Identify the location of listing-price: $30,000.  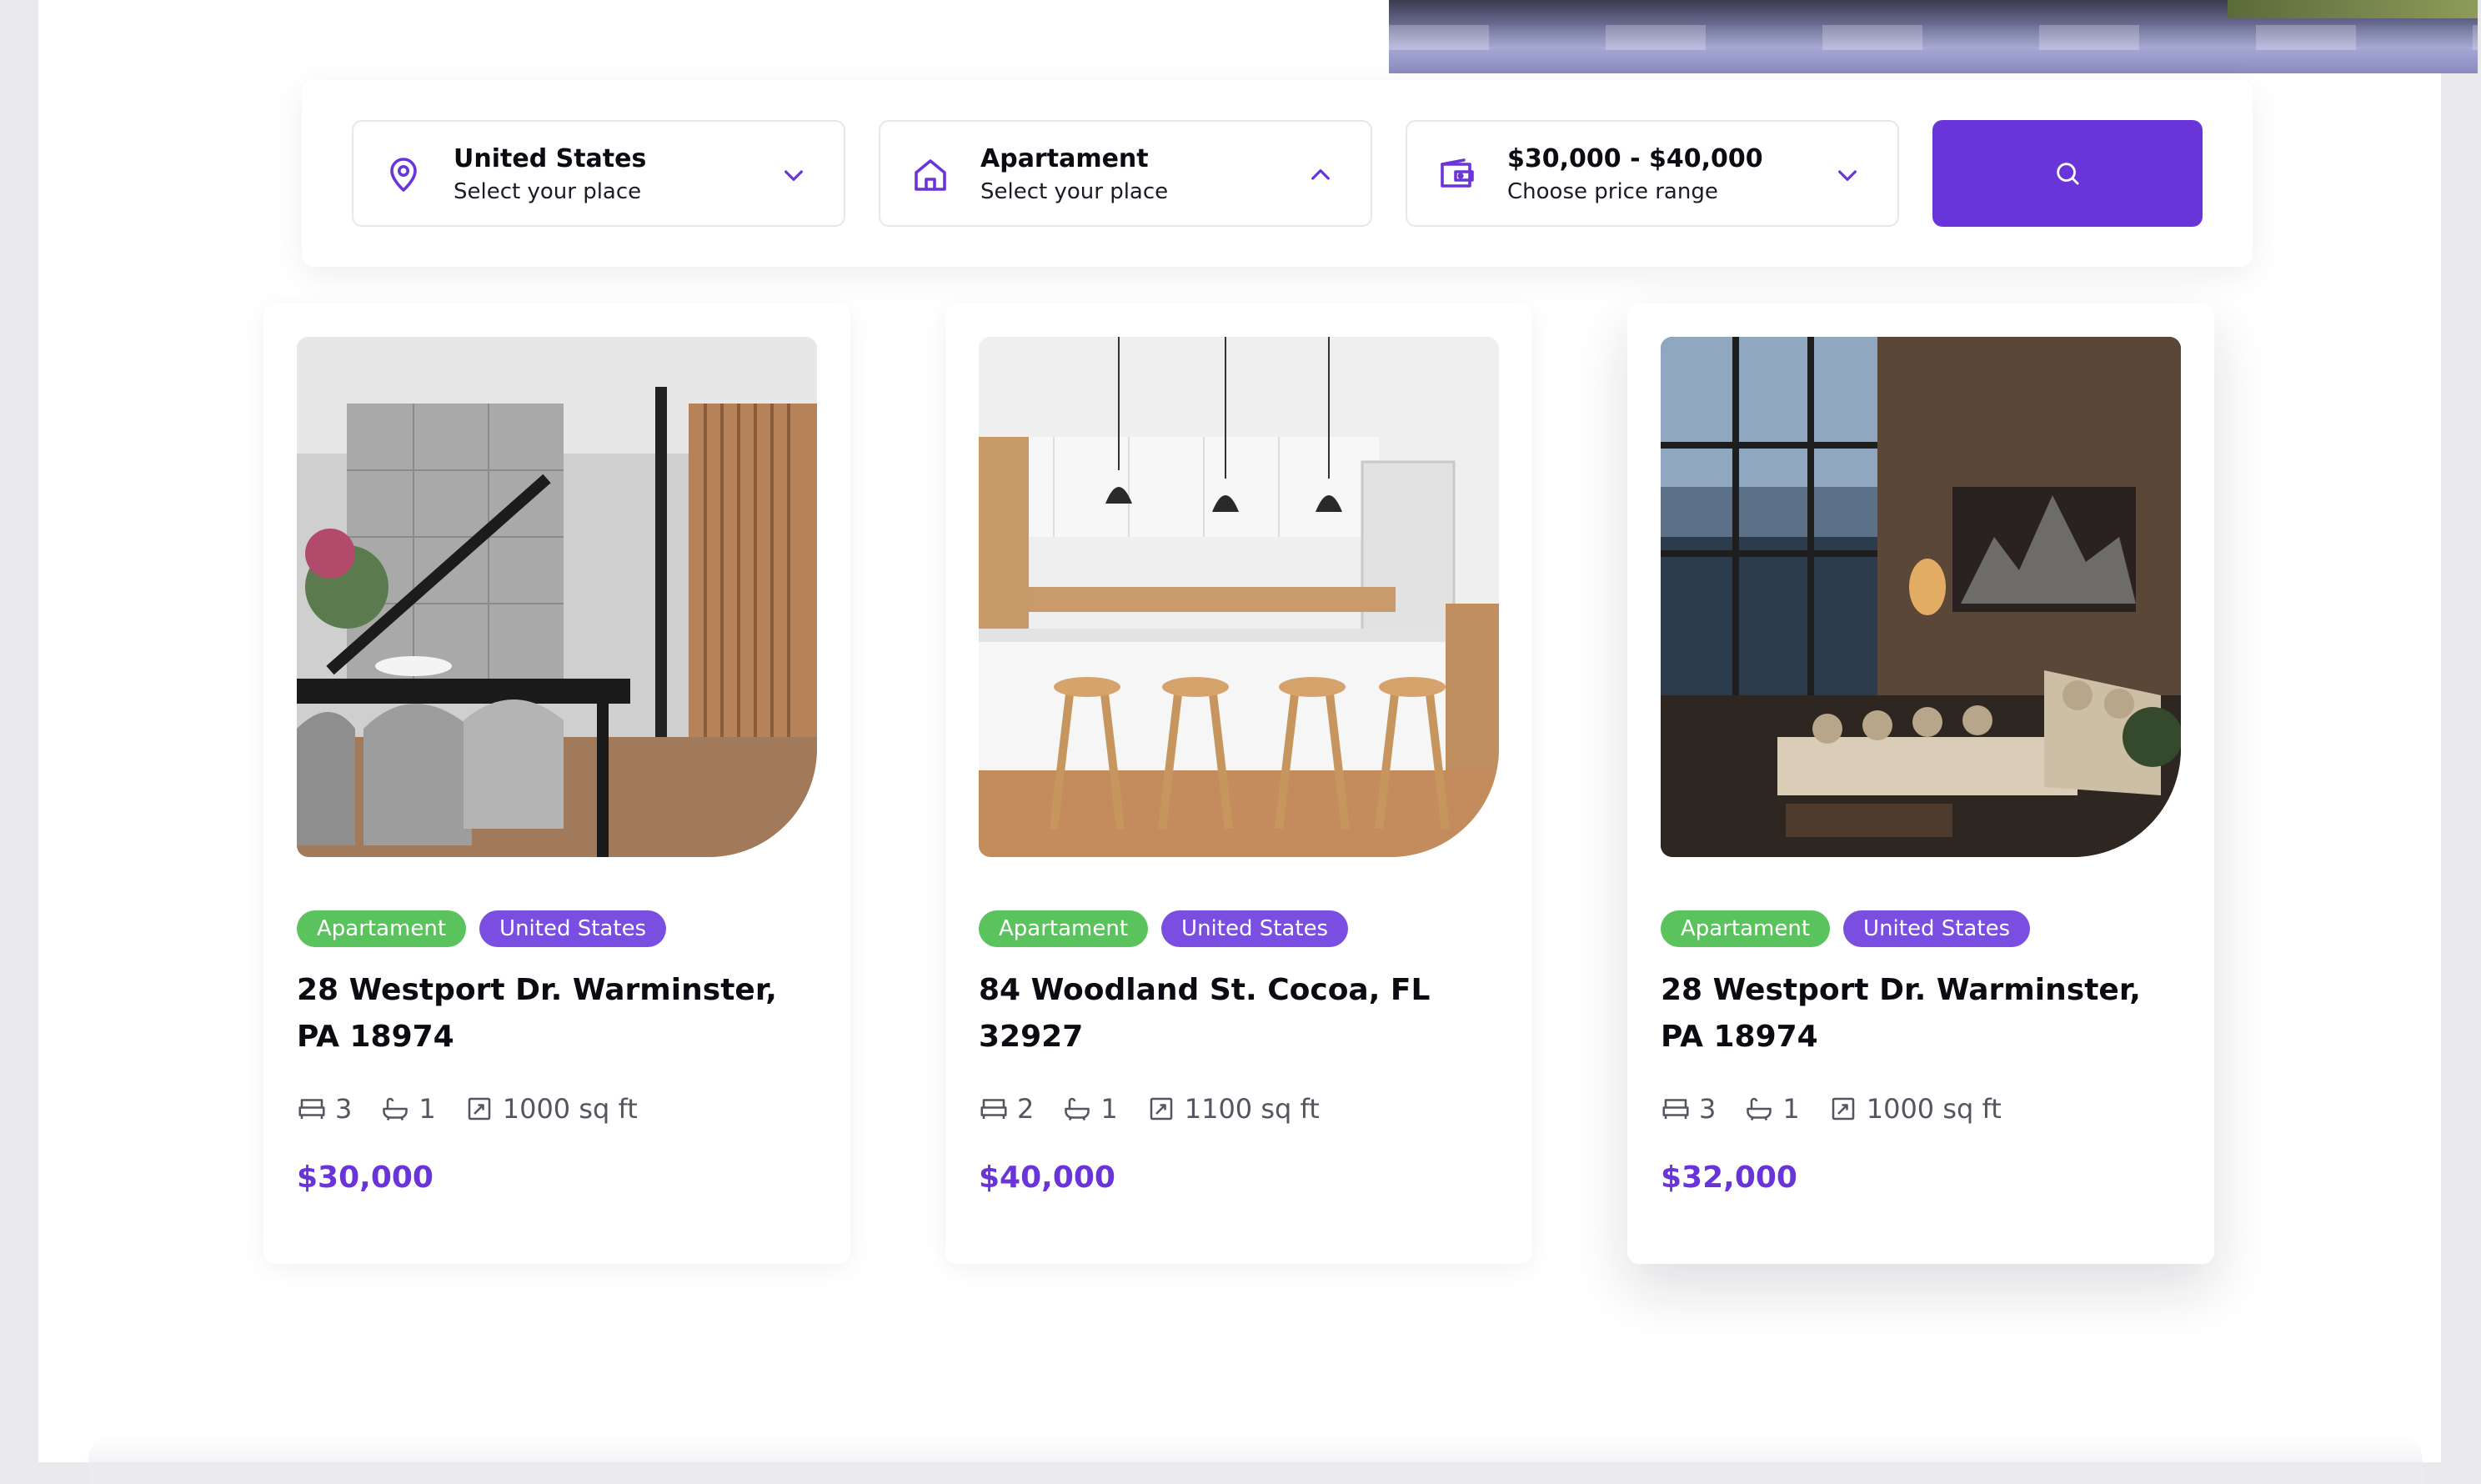
(365, 1178).